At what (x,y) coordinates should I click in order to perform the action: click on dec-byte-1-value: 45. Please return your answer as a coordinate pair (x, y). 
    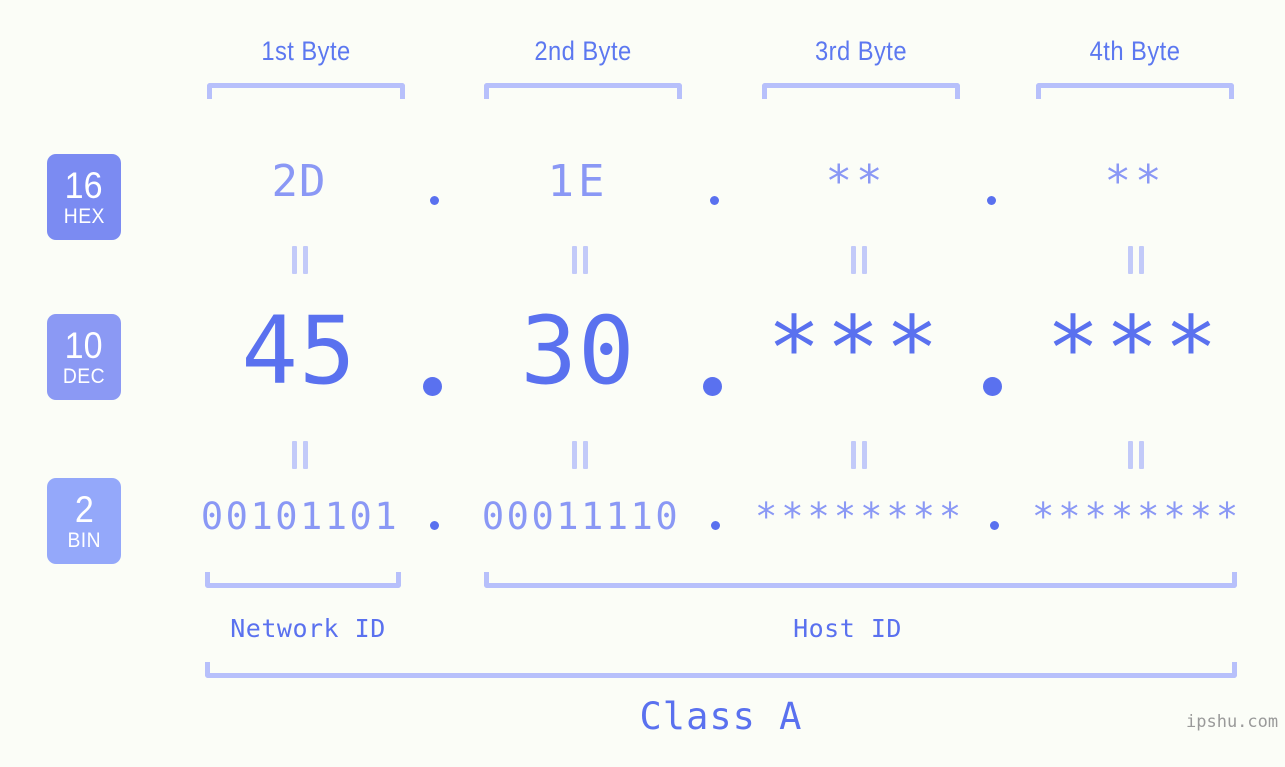
    Looking at the image, I should click on (299, 351).